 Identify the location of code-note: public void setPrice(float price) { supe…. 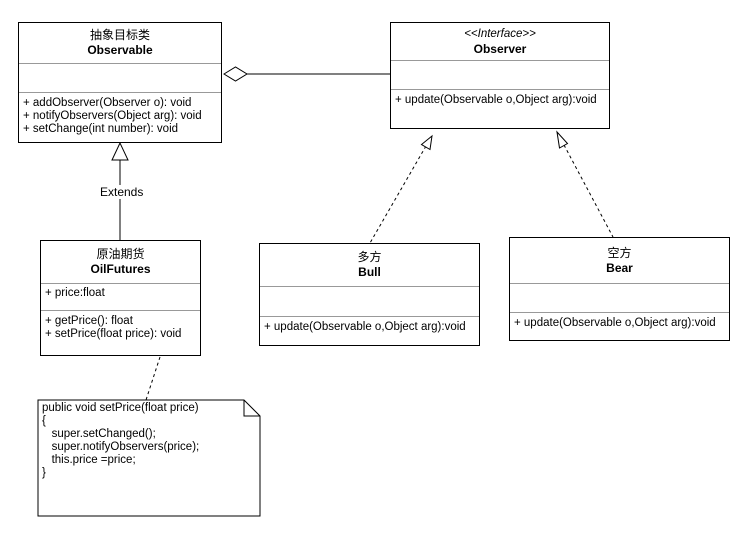
(149, 458).